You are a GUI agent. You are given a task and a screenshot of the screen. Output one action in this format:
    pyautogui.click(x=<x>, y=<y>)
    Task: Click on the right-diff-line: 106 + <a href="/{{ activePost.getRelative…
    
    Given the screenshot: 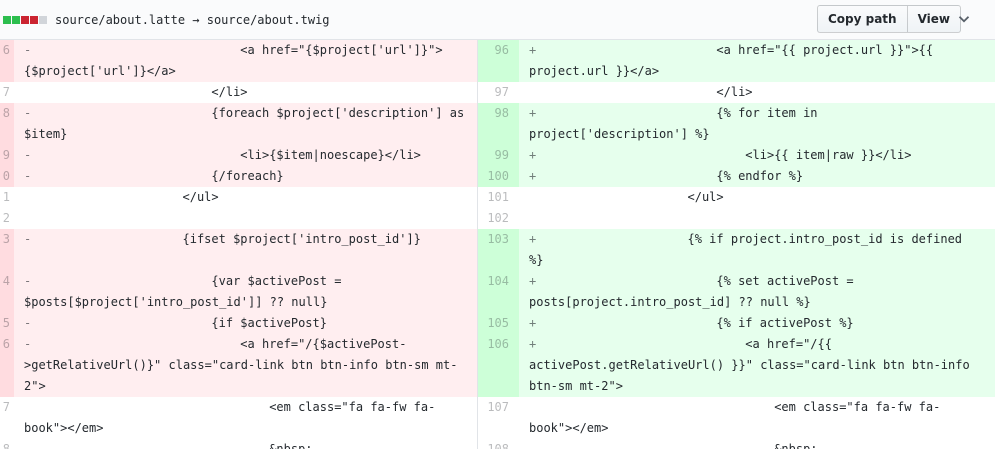 What is the action you would take?
    pyautogui.click(x=736, y=365)
    